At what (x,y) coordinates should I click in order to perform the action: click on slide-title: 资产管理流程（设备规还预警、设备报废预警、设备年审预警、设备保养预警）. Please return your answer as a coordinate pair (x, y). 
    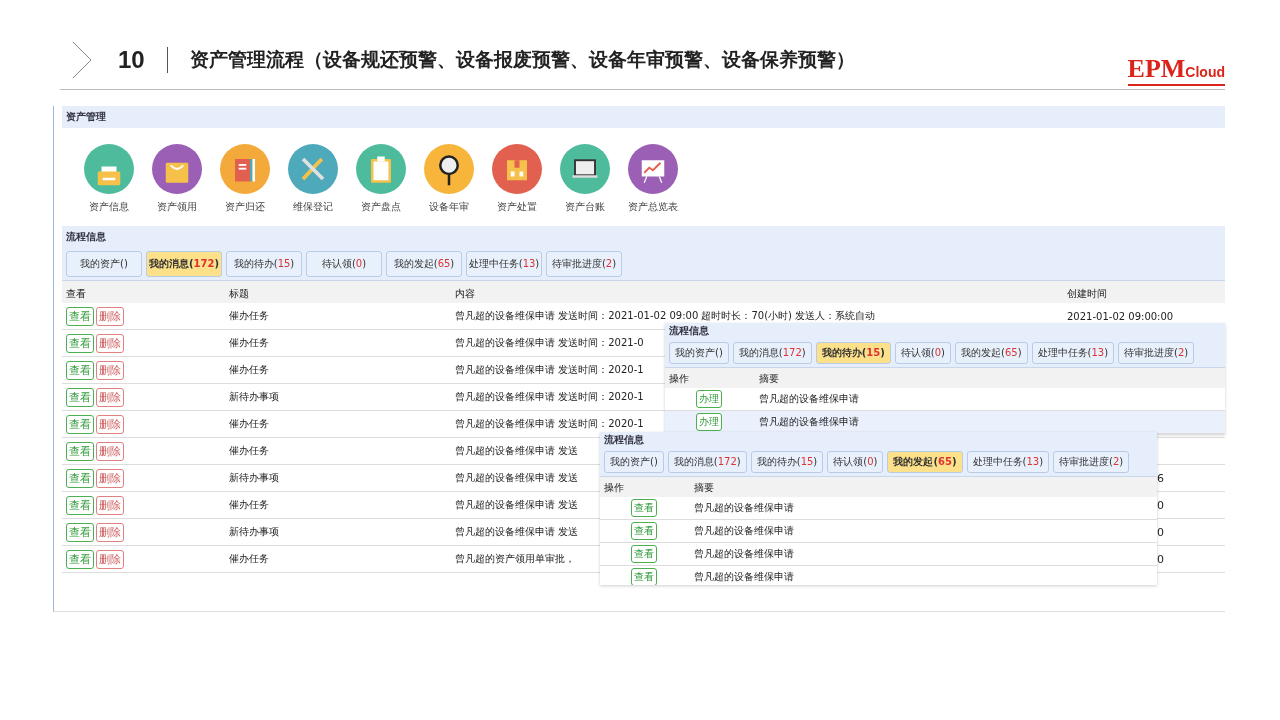
    Looking at the image, I should click on (522, 59).